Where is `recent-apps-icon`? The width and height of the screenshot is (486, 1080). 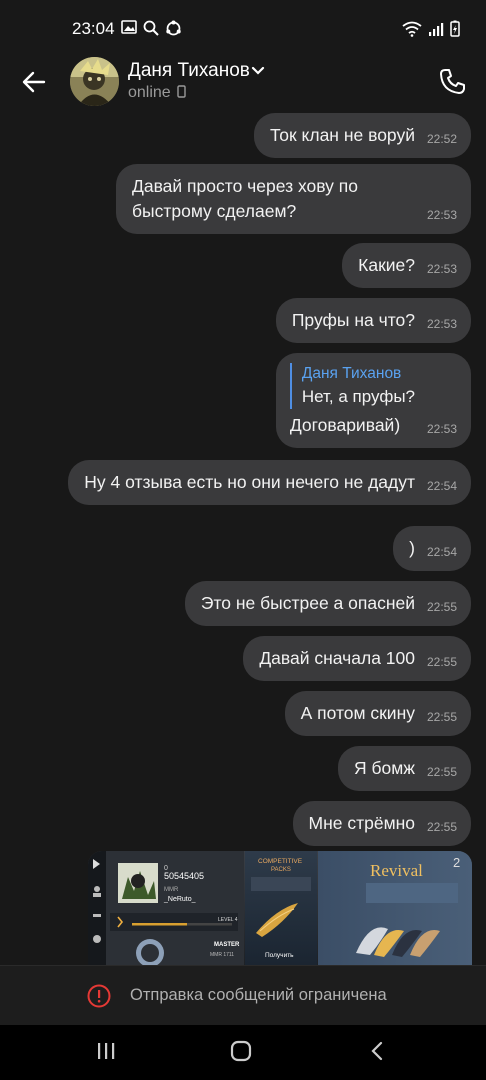
recent-apps-icon is located at coordinates (106, 1051).